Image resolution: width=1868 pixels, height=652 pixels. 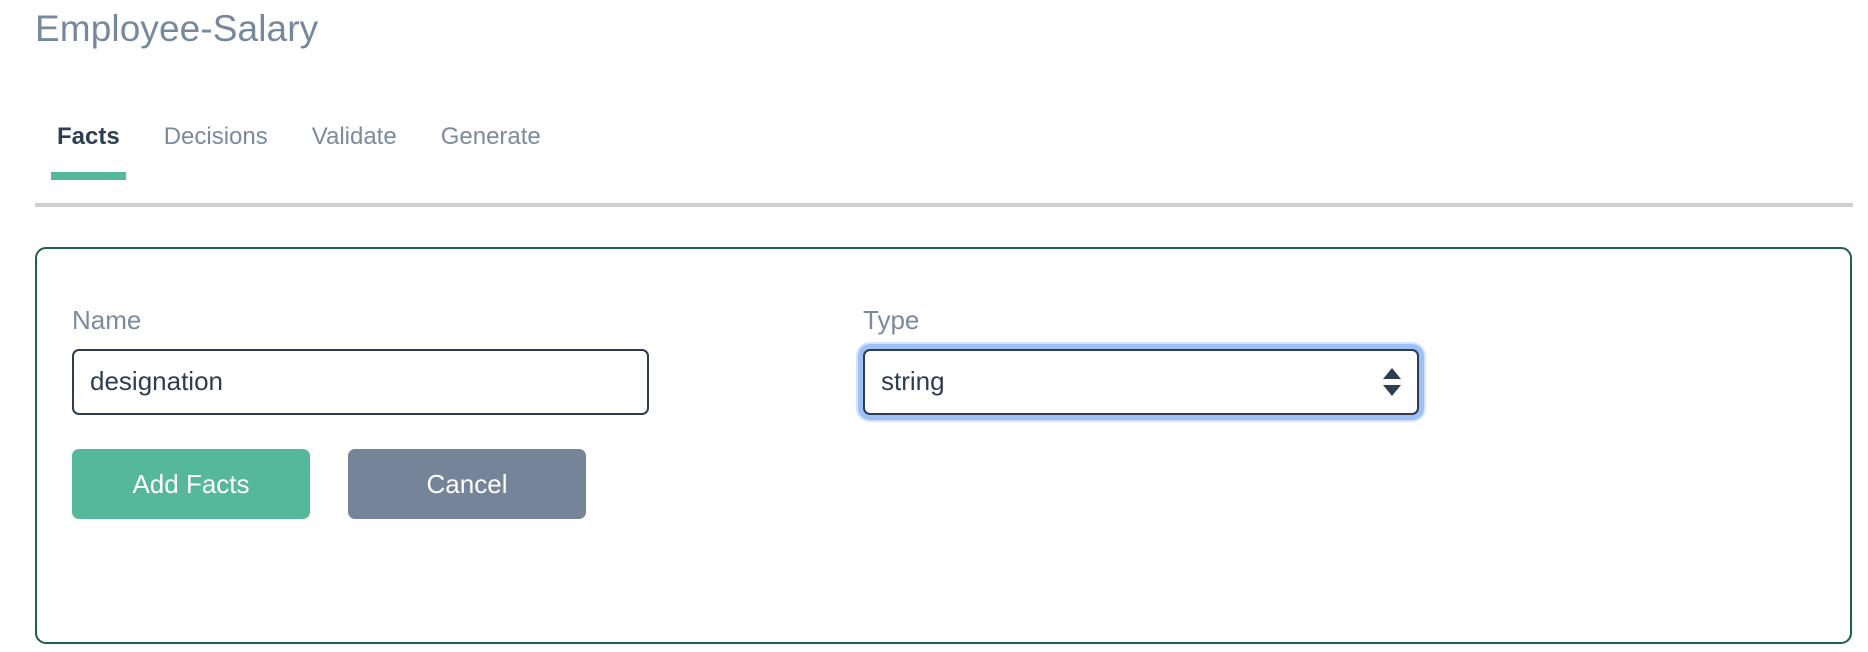 I want to click on type-select-wrapper, so click(x=1141, y=381).